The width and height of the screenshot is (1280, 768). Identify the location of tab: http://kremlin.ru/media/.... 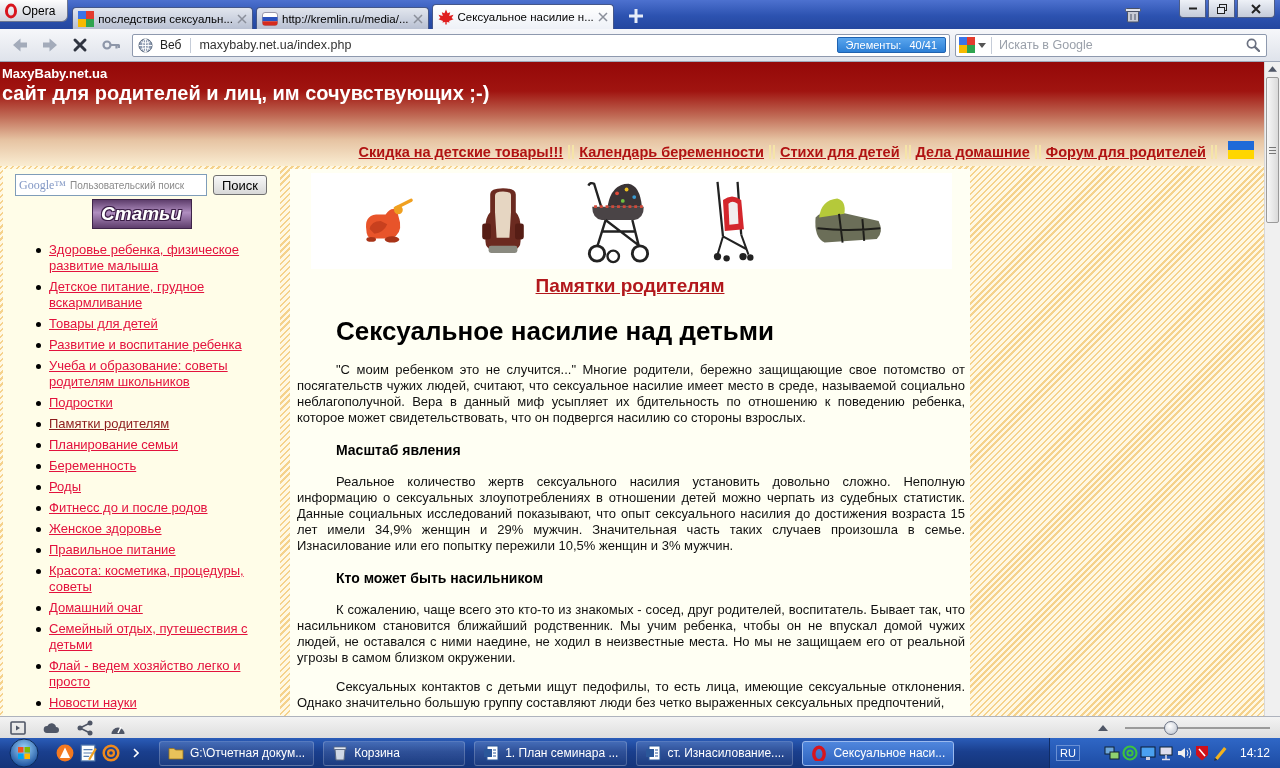
(342, 18).